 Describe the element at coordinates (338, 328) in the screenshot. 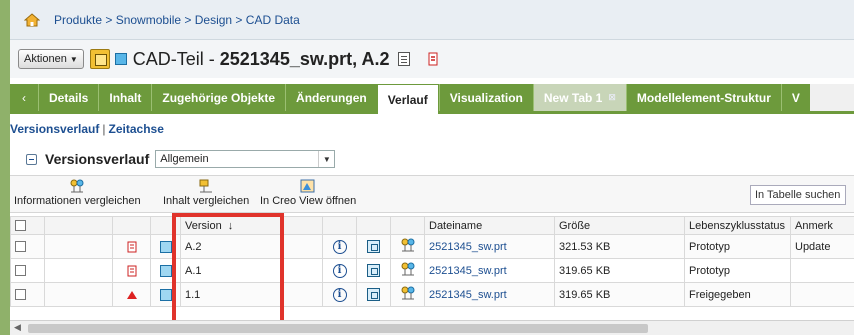

I see `scrollbar-thumb` at that location.